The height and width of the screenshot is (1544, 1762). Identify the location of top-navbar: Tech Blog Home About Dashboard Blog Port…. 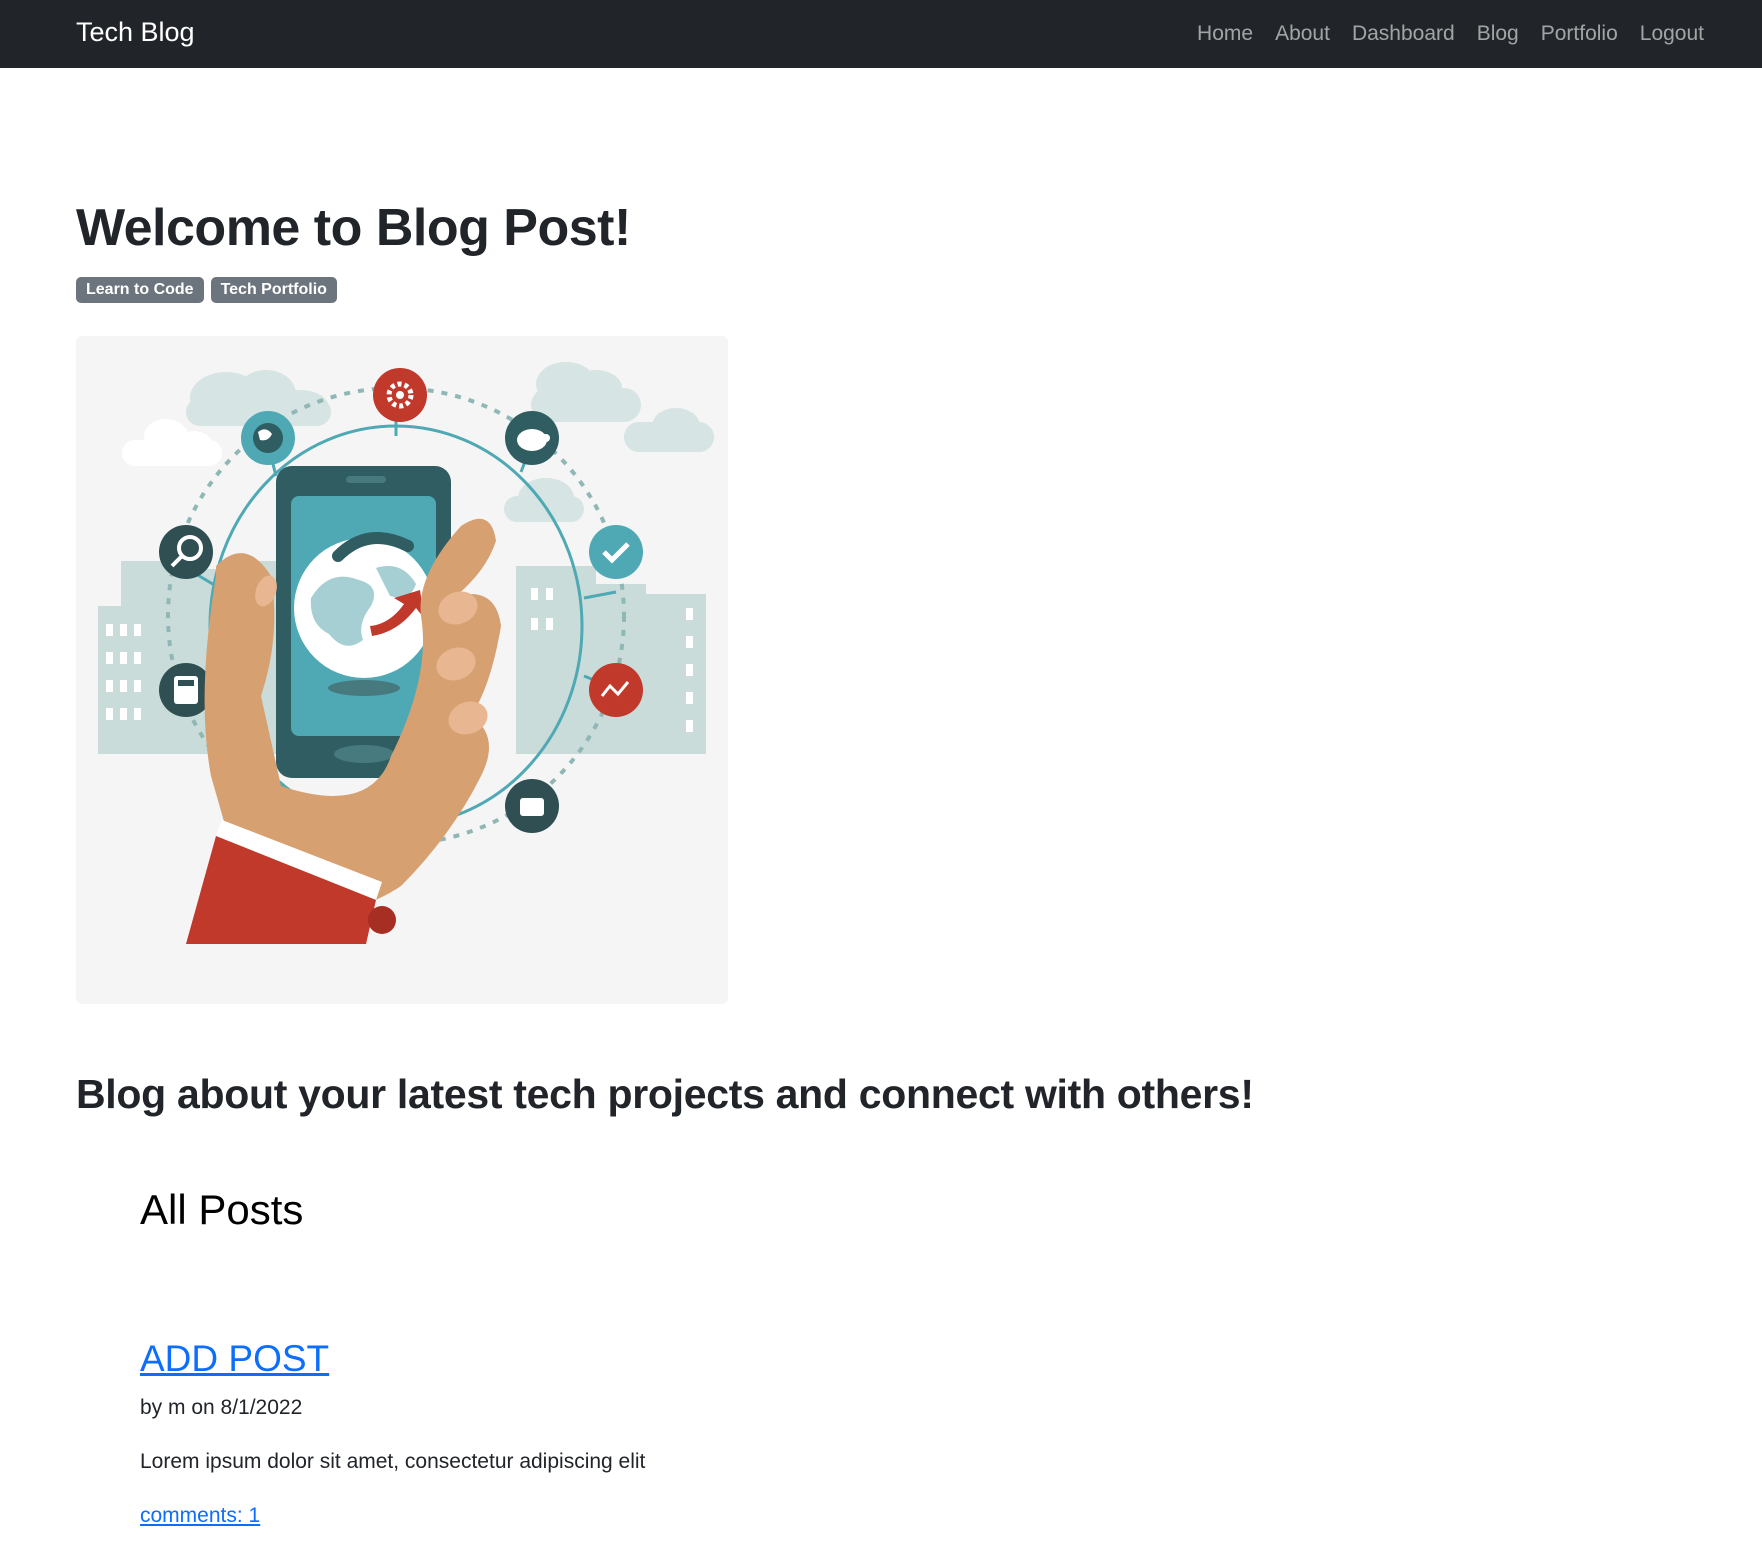
(881, 34).